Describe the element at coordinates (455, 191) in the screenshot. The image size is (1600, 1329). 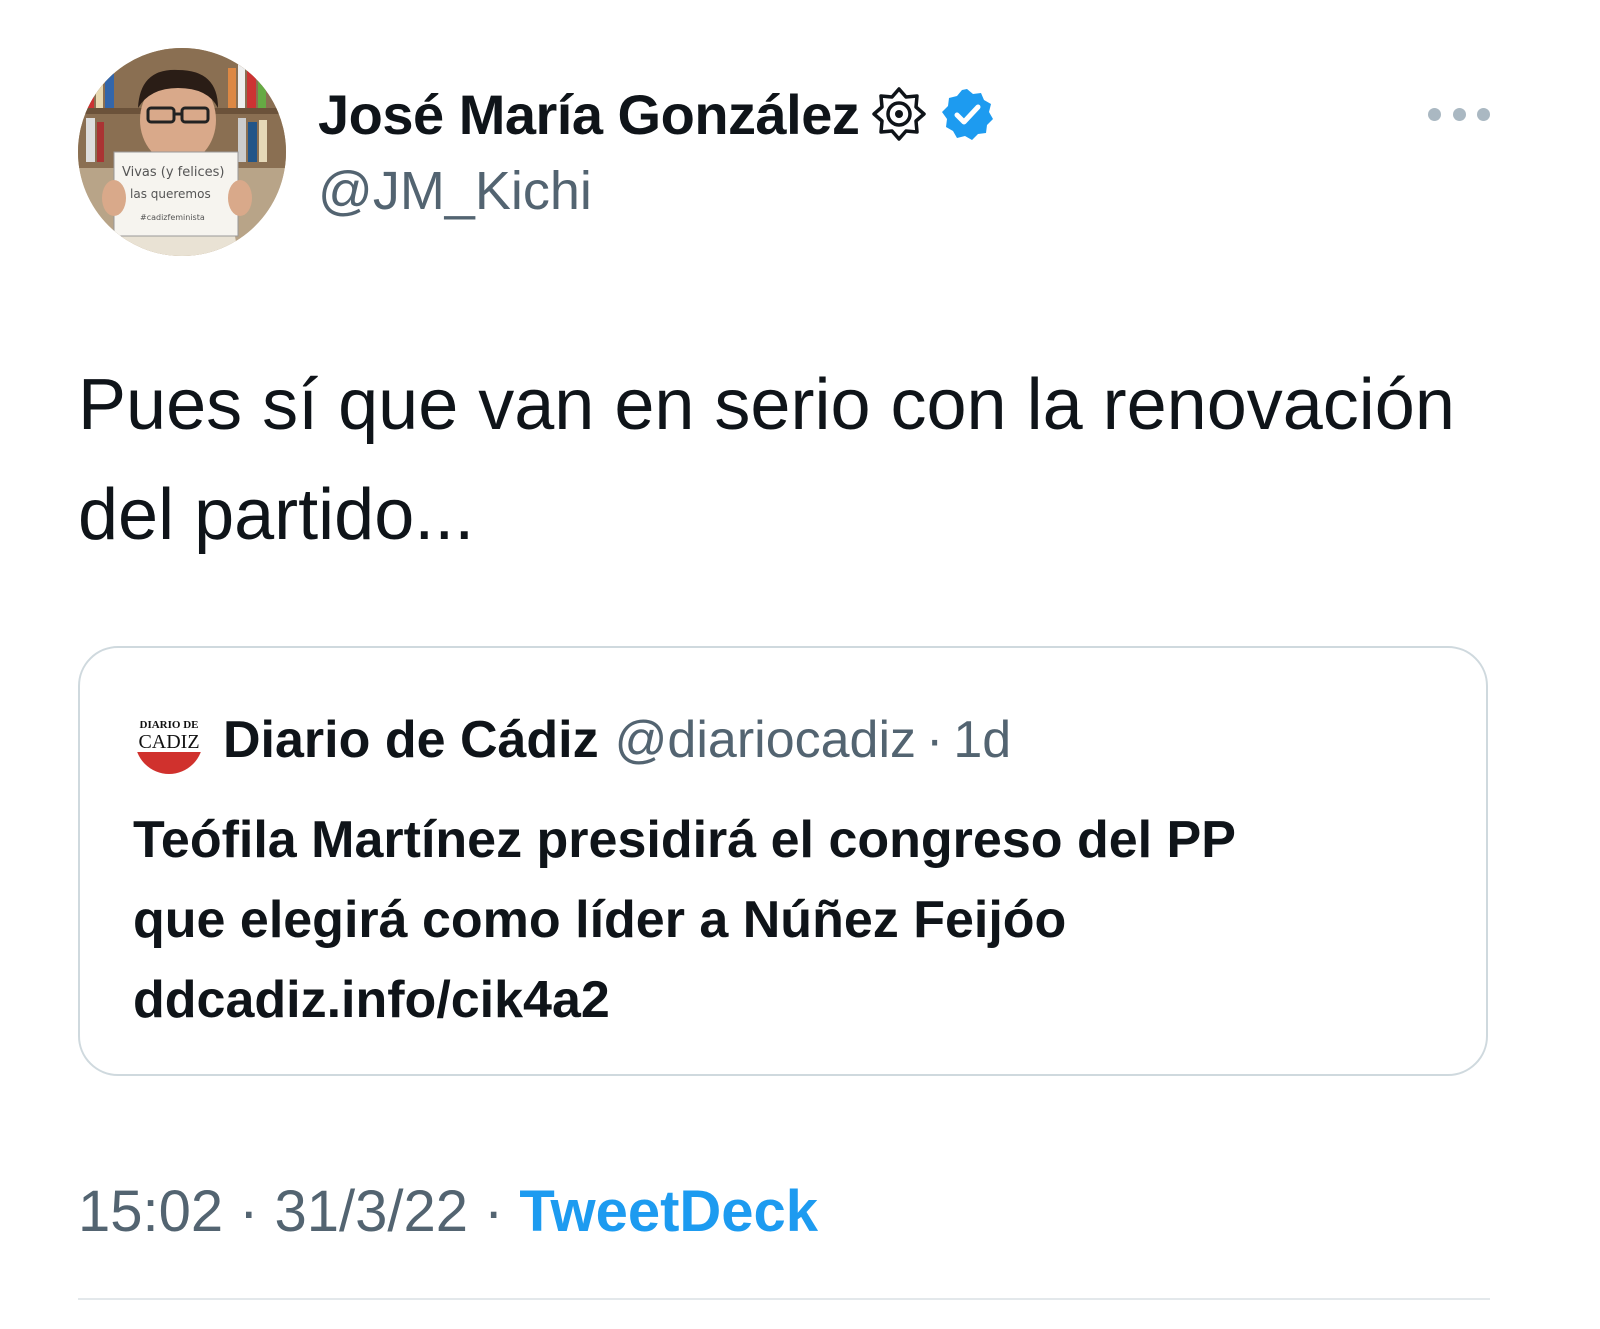
I see `author-handle: @JM_Kichi` at that location.